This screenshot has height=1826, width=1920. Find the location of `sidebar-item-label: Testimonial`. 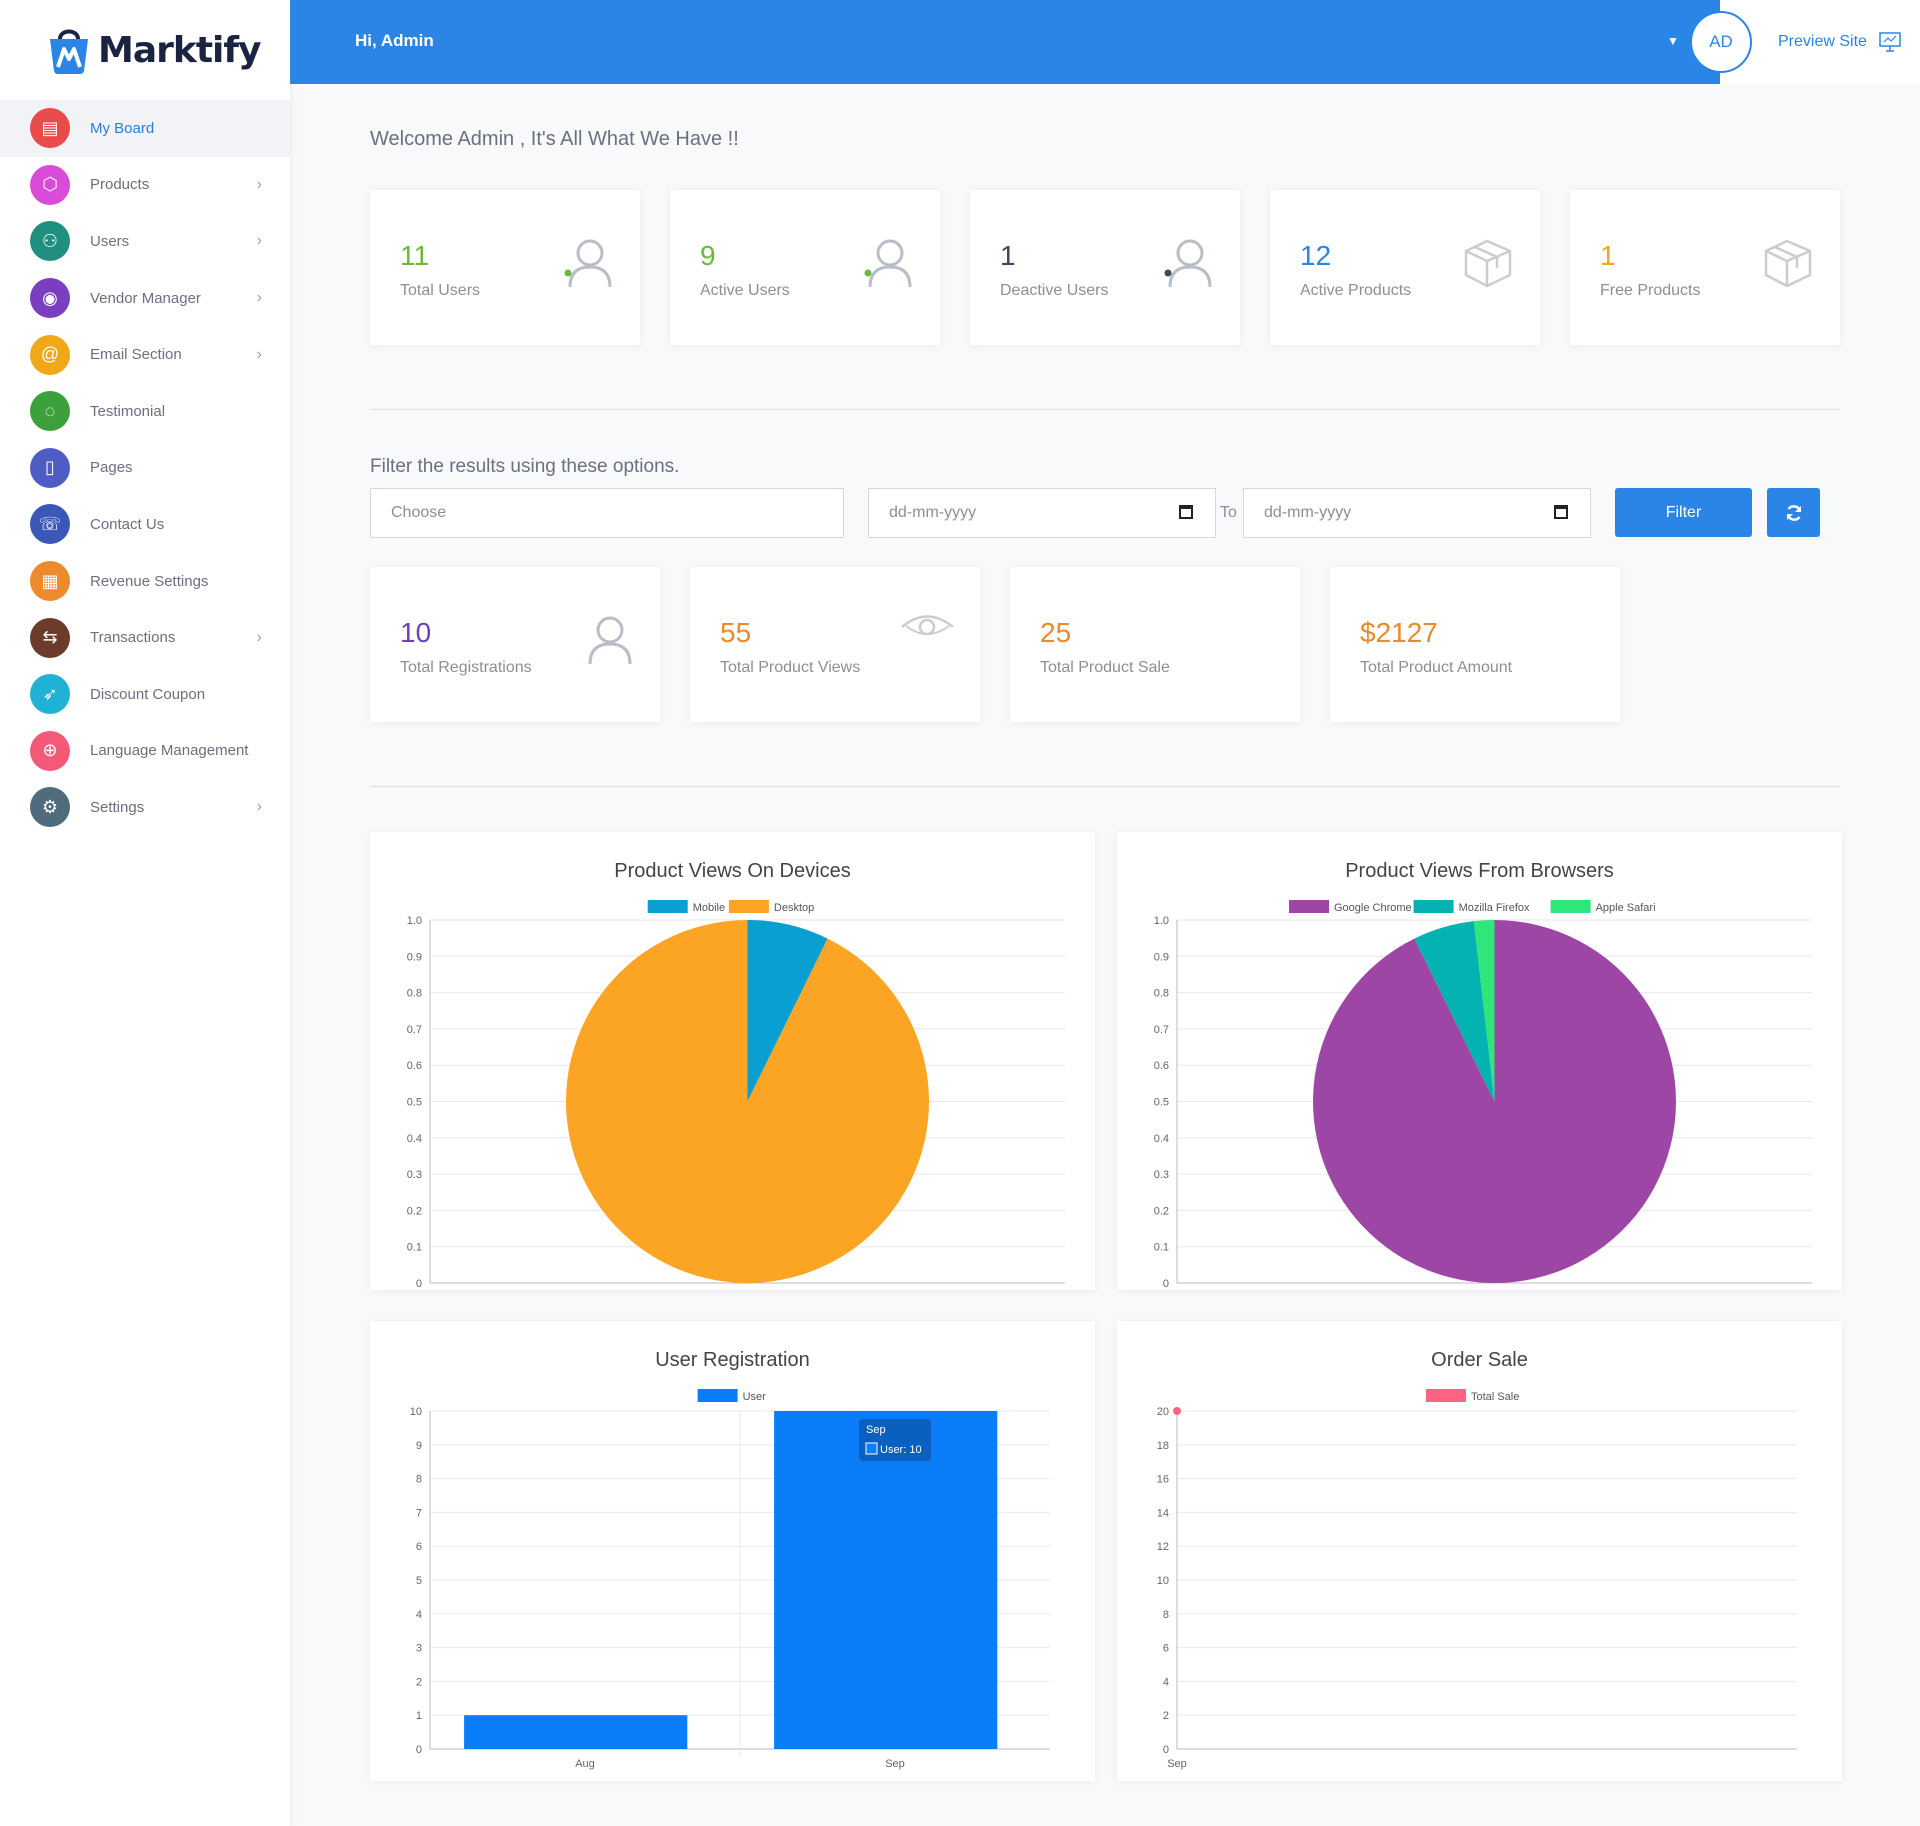

sidebar-item-label: Testimonial is located at coordinates (128, 411).